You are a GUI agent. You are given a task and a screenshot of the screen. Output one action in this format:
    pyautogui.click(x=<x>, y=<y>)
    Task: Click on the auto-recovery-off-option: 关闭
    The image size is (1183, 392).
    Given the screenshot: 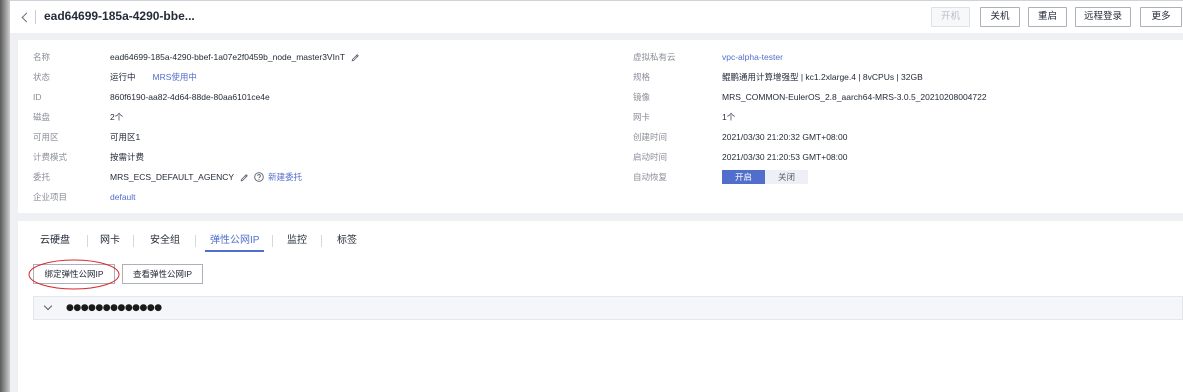 What is the action you would take?
    pyautogui.click(x=786, y=177)
    